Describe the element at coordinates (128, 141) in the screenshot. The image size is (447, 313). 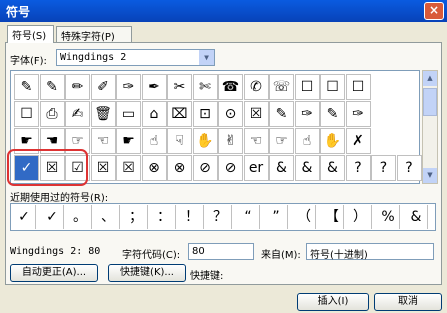
I see `symbol-cell: ☛` at that location.